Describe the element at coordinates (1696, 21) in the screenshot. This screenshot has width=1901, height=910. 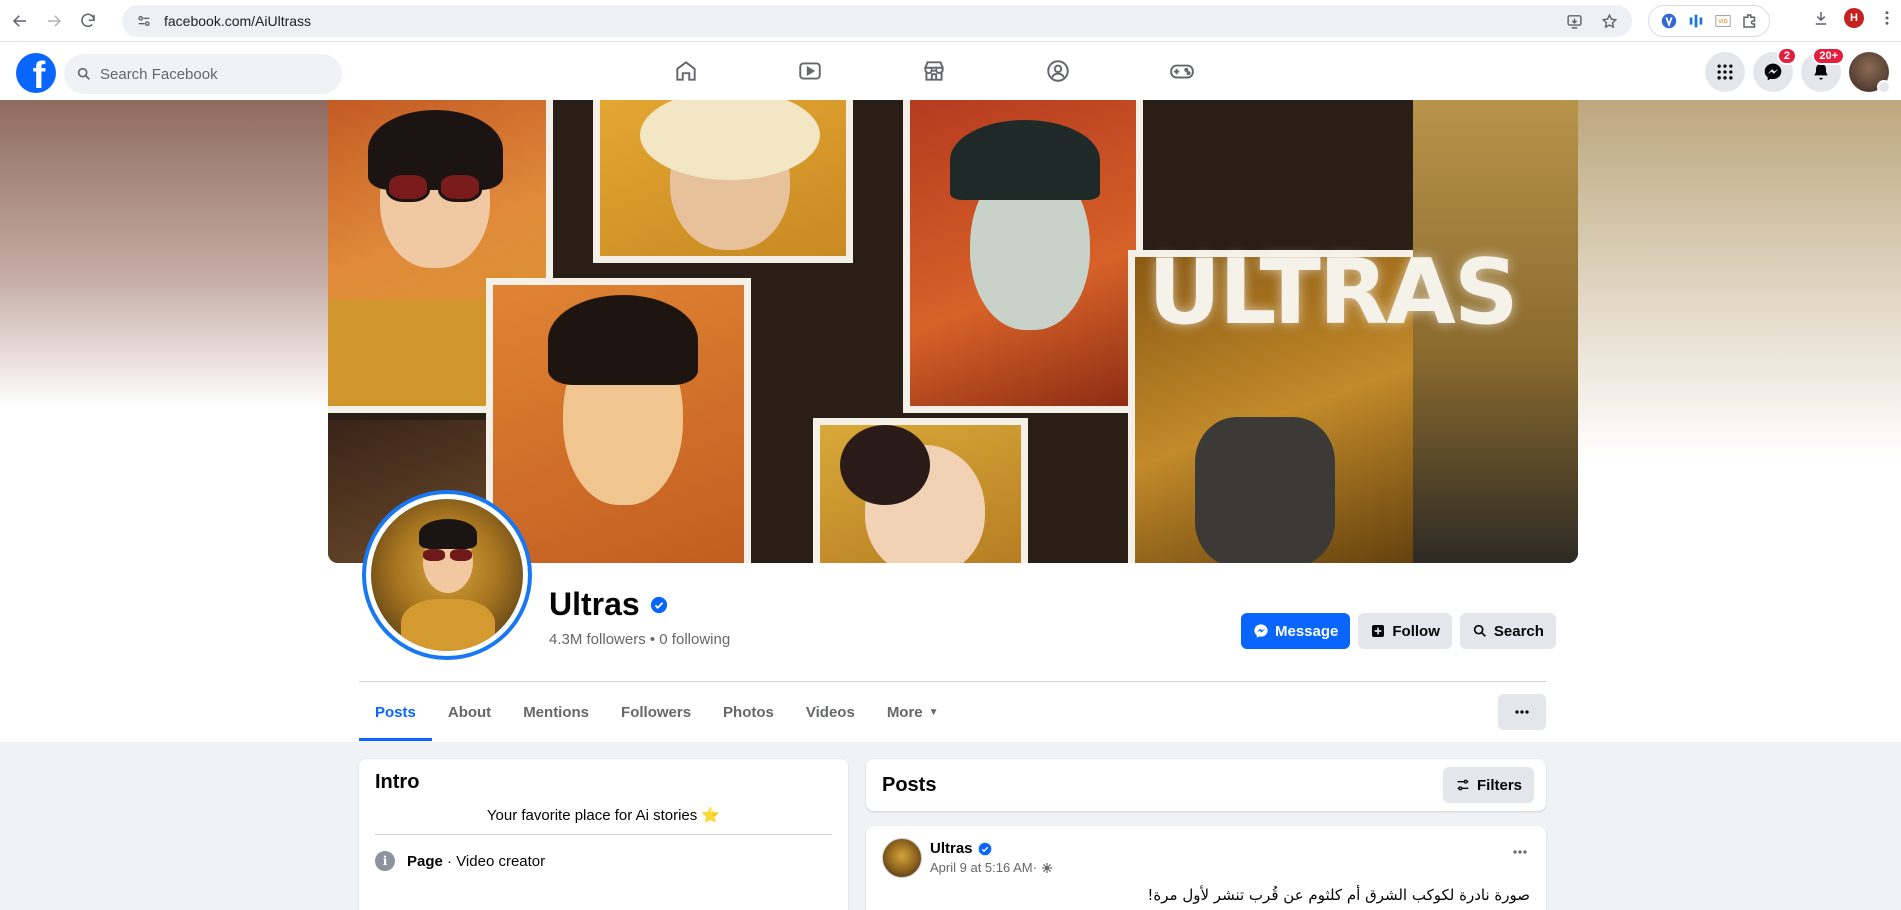
I see `audio-extension-icon` at that location.